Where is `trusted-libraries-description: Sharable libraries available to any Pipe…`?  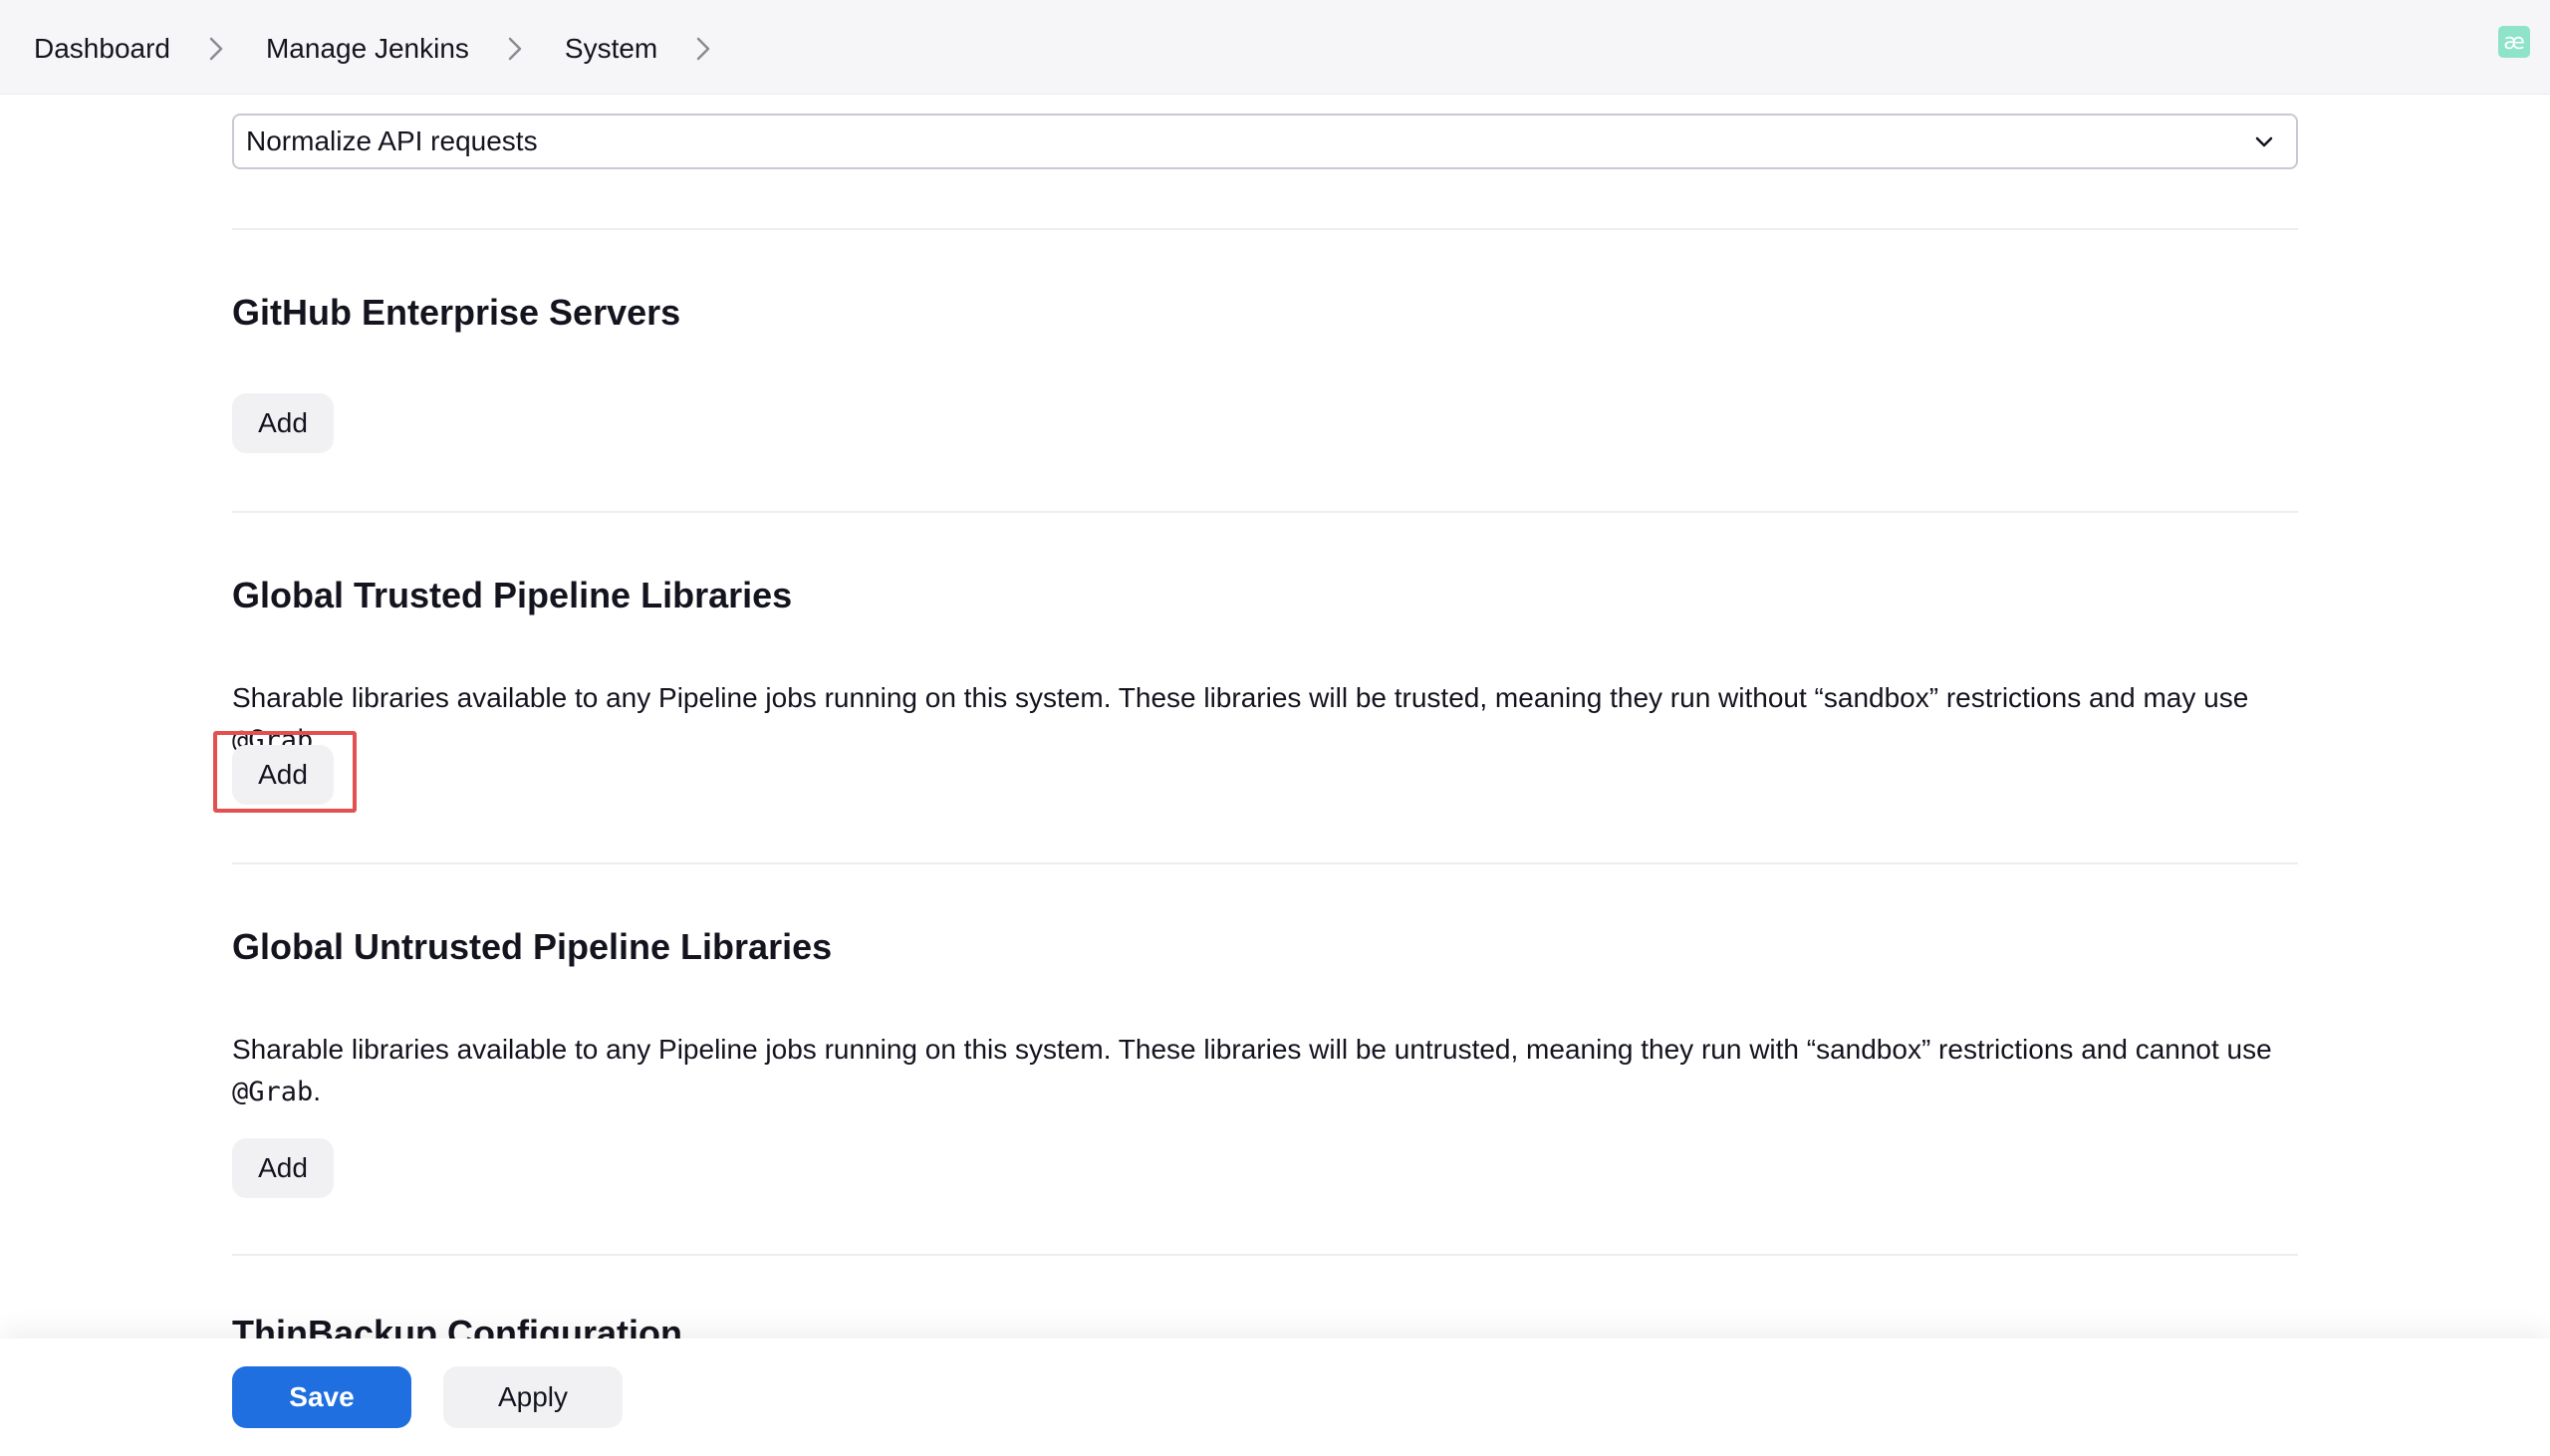 trusted-libraries-description: Sharable libraries available to any Pipe… is located at coordinates (1268, 719).